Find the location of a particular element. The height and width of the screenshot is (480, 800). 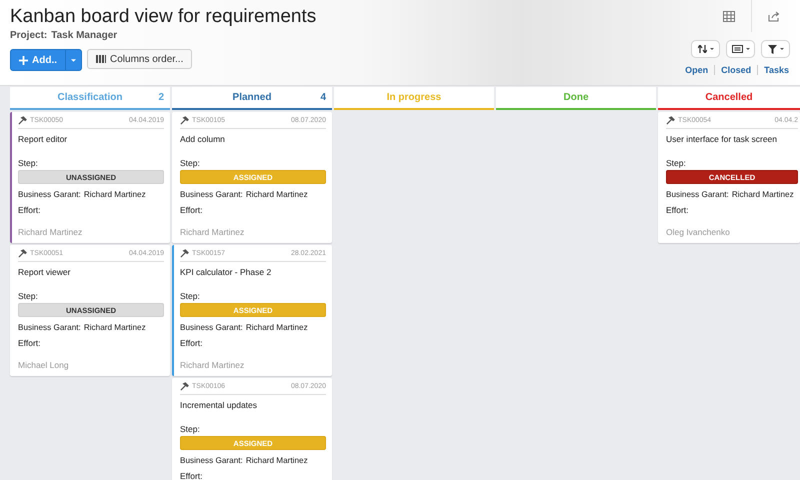

sort-icon is located at coordinates (702, 49).